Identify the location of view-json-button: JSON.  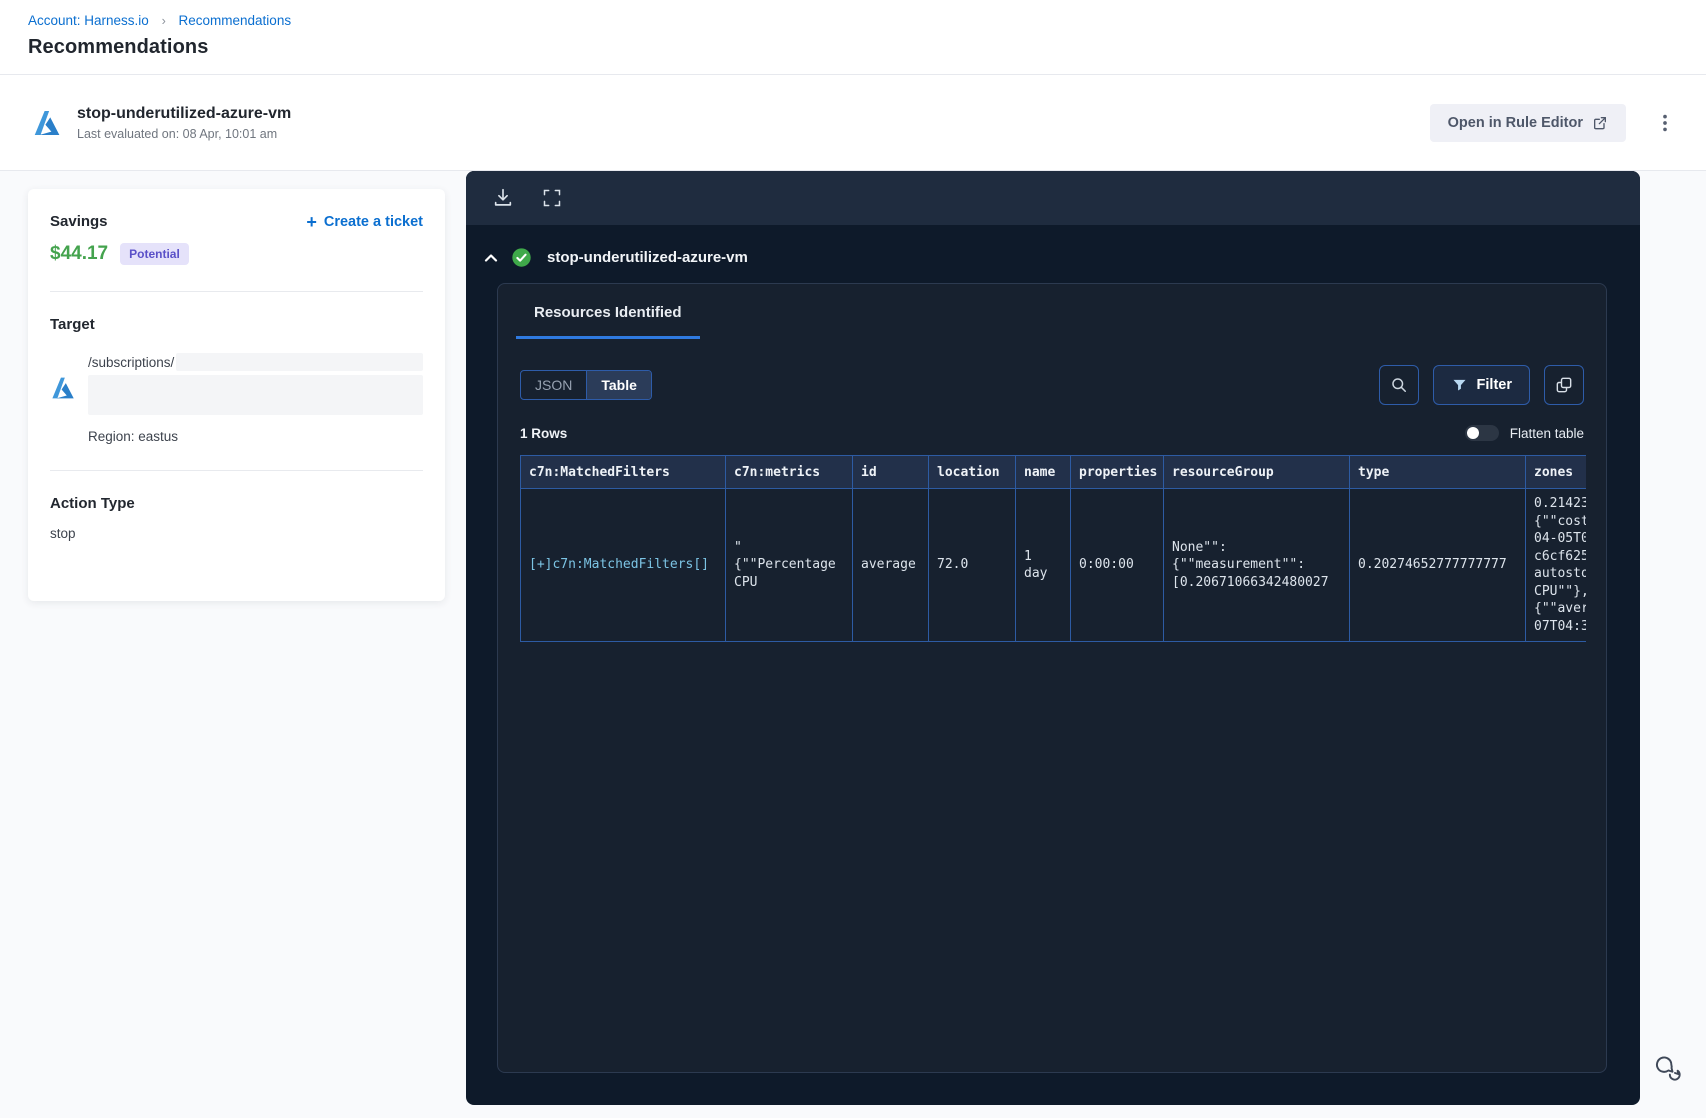
(554, 385).